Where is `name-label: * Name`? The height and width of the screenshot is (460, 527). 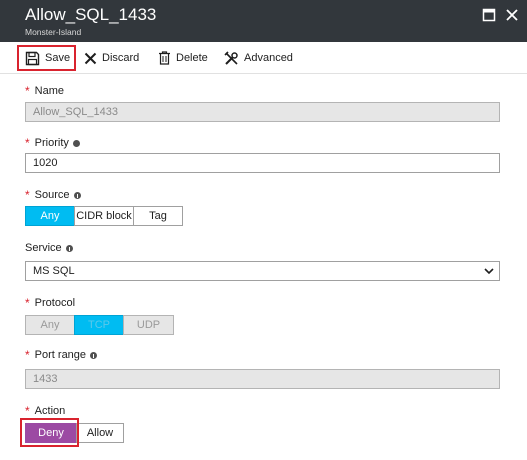 name-label: * Name is located at coordinates (45, 90).